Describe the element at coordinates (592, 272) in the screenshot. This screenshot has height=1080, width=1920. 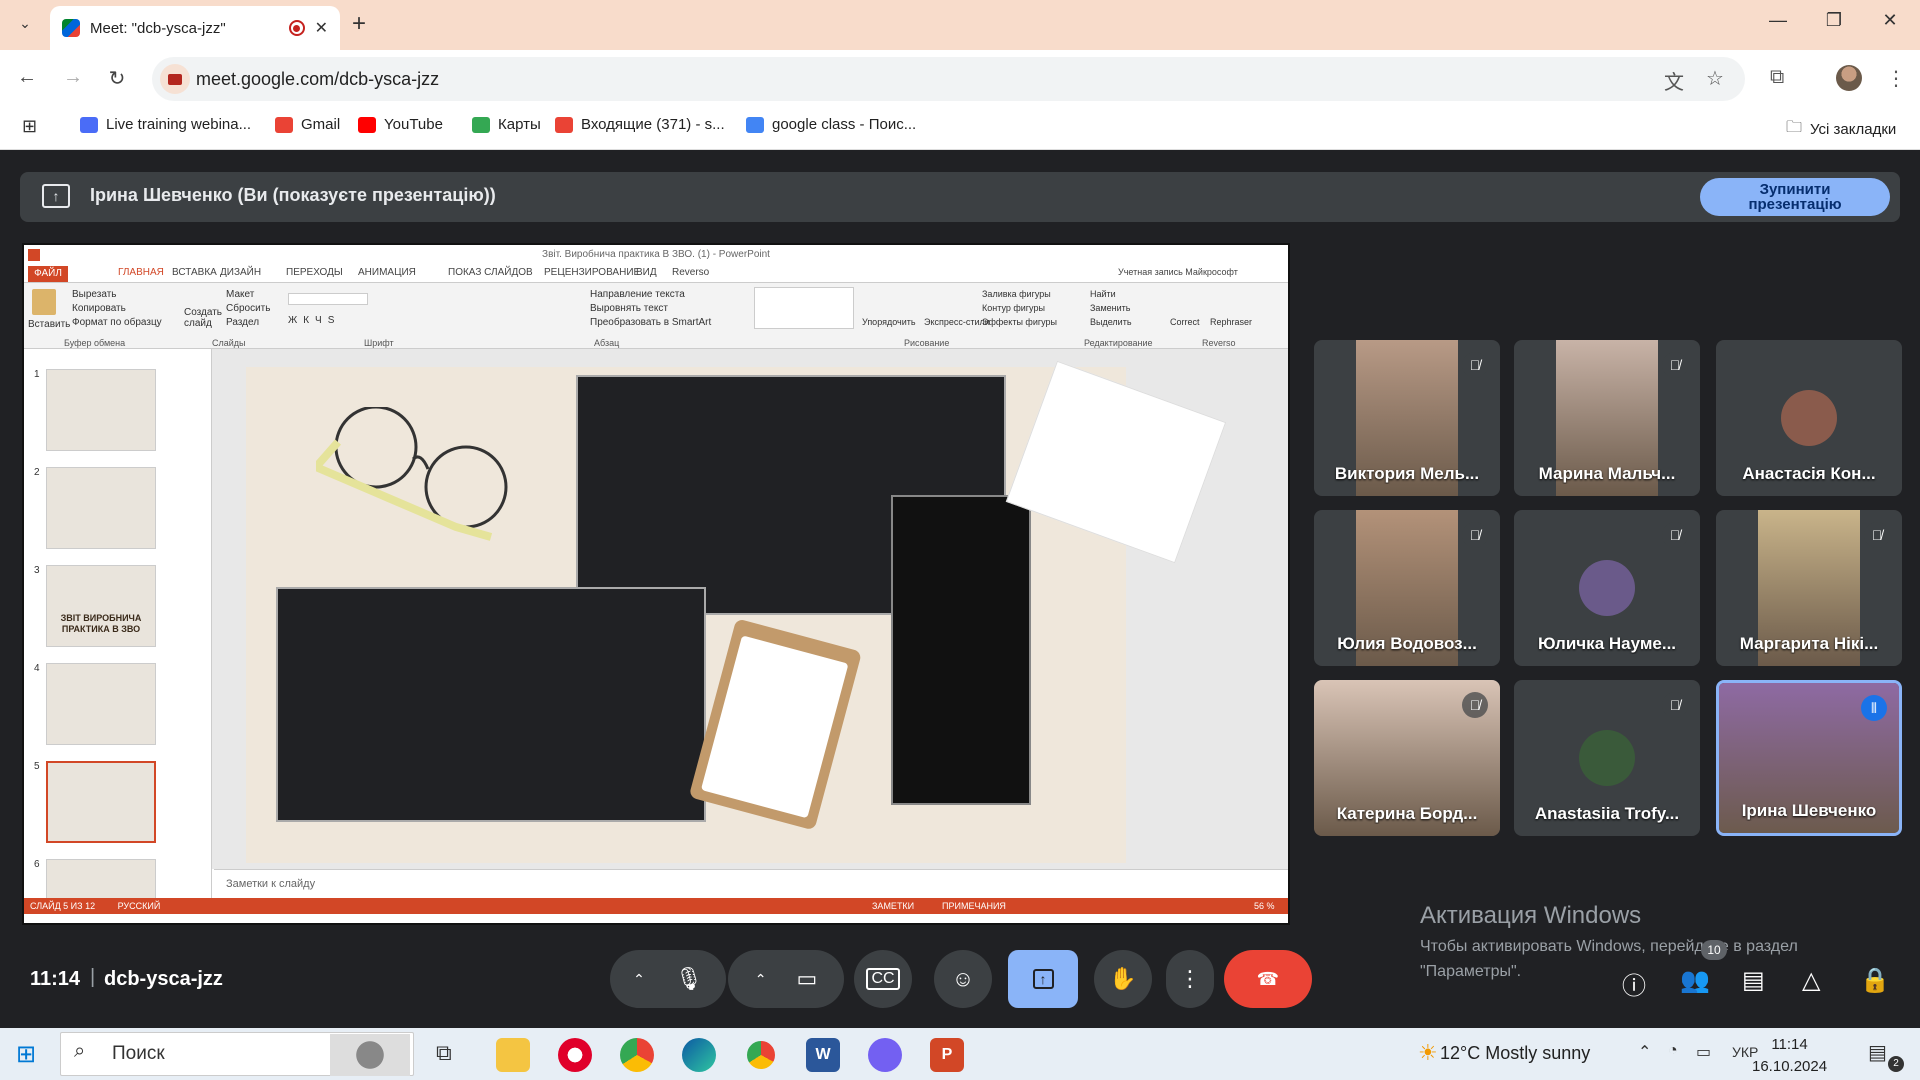
I see `ppt-tab: РЕЦЕНЗИРОВАНИЕ` at that location.